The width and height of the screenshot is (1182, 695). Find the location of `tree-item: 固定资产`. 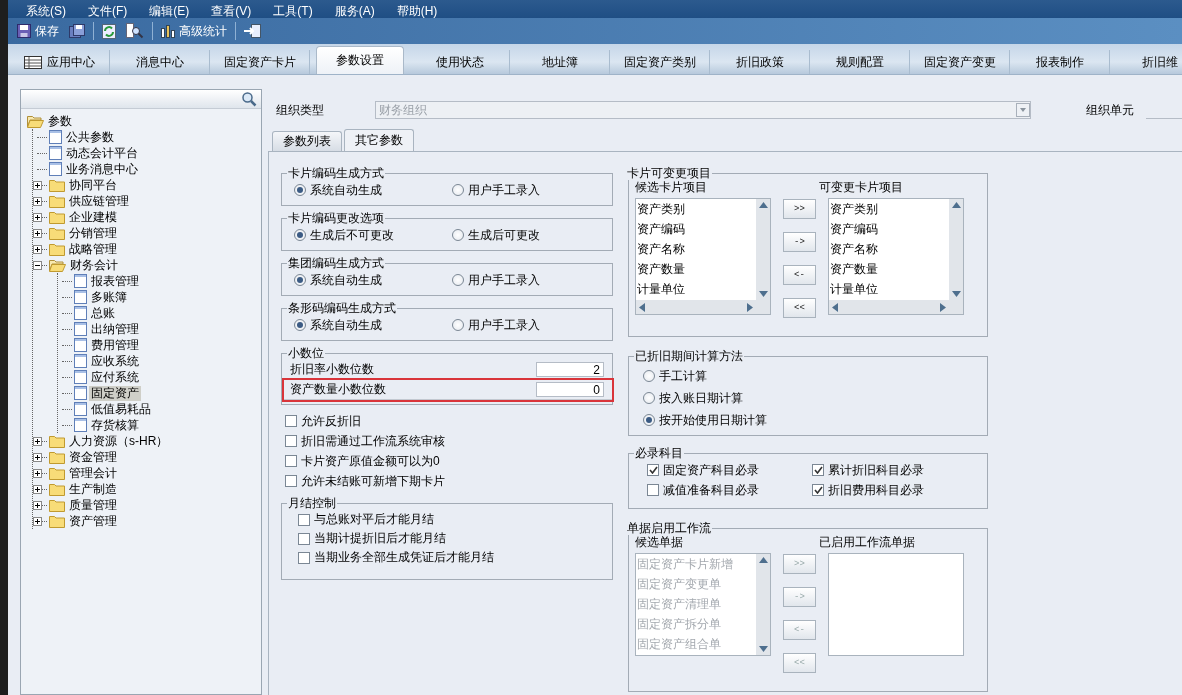

tree-item: 固定资产 is located at coordinates (115, 393).